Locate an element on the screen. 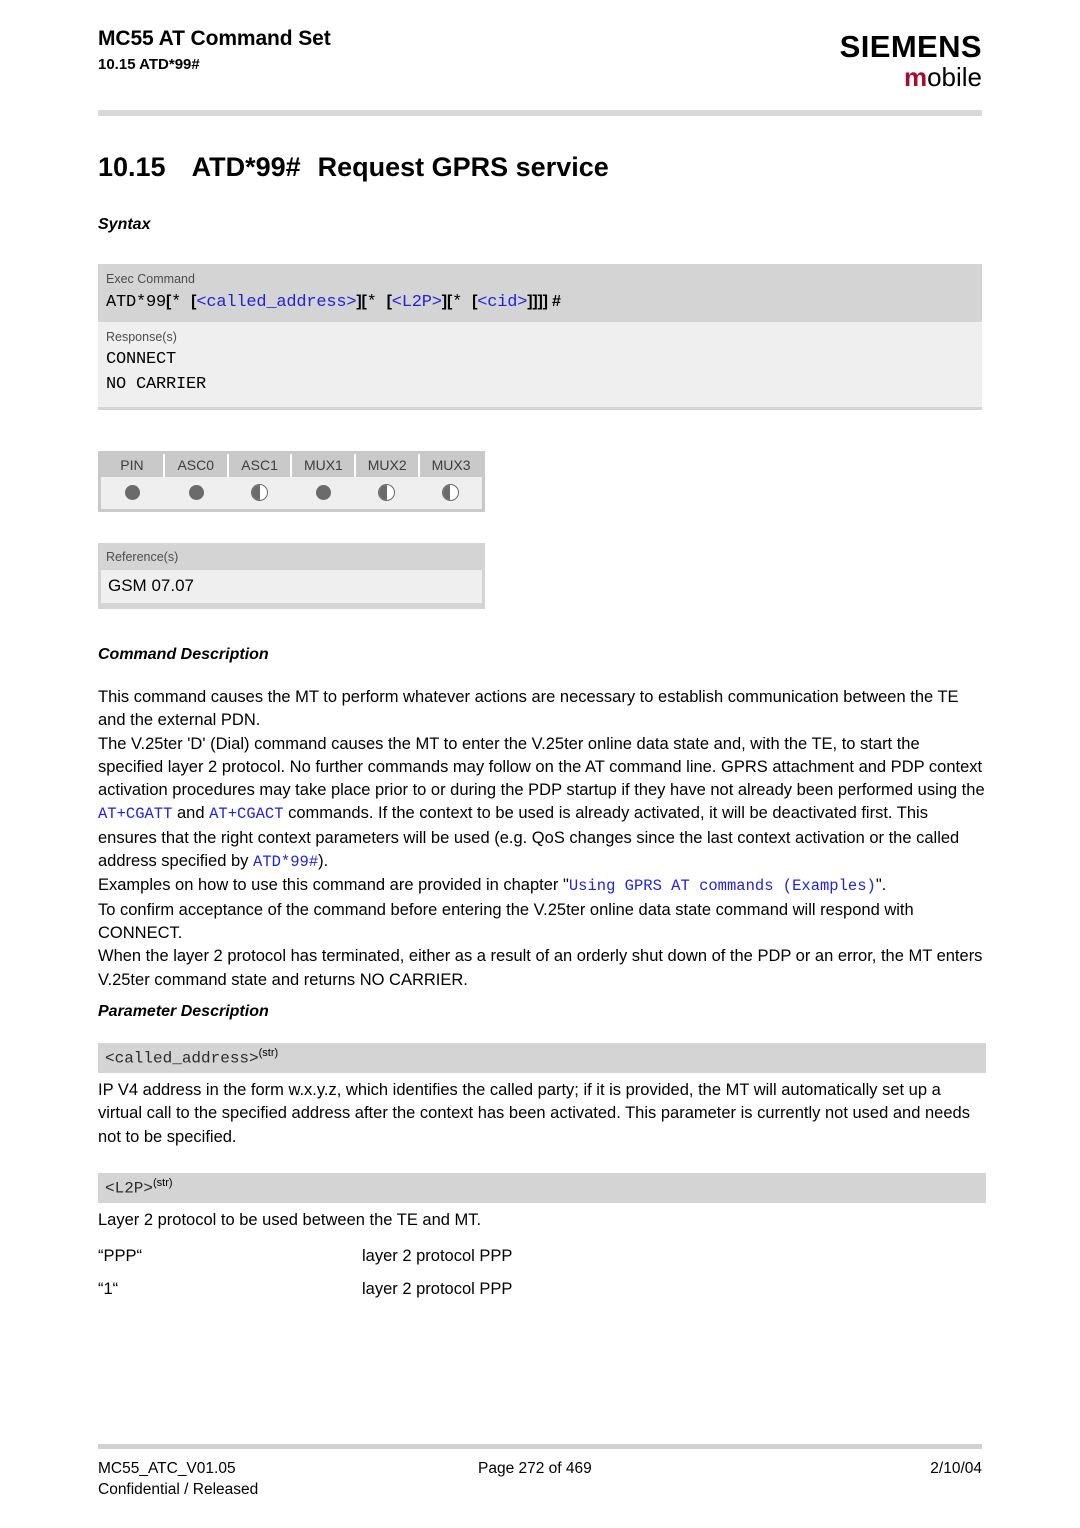  inline-command-reference: ATD*99# is located at coordinates (285, 862).